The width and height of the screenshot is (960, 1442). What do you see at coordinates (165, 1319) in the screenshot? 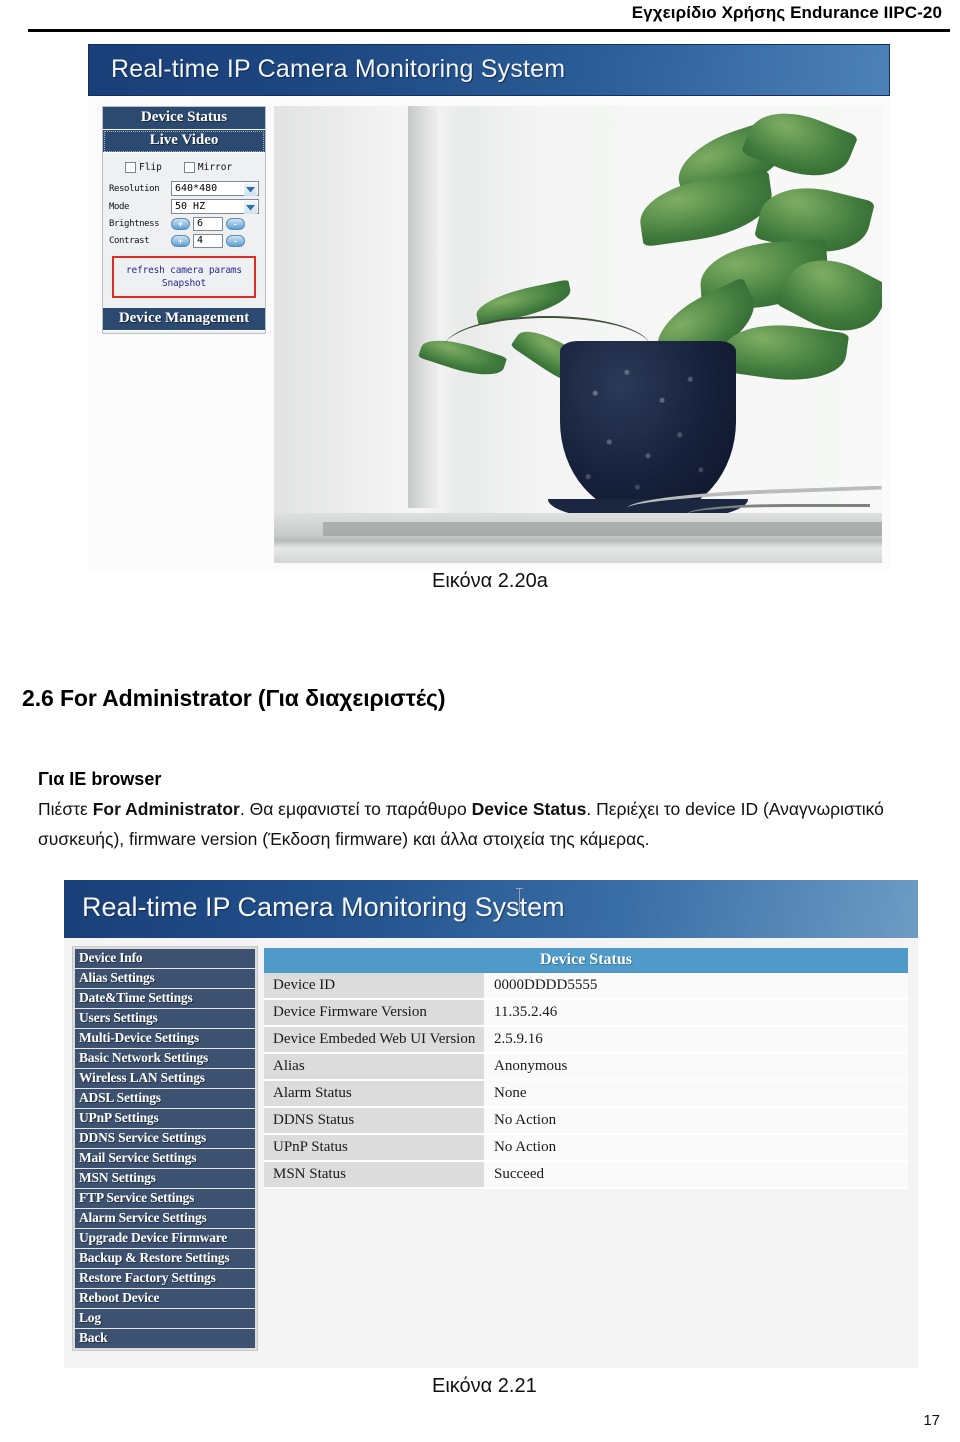
I see `sidebar-item-log: Log` at bounding box center [165, 1319].